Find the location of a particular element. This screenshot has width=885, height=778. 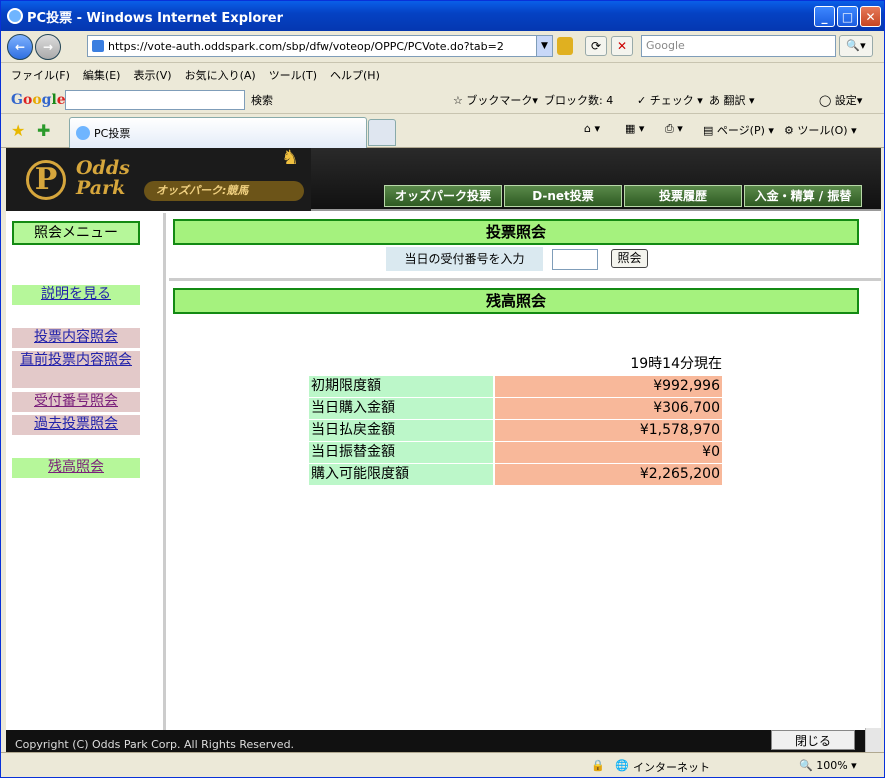

balance-value-initial-limit: ¥992,996 is located at coordinates (608, 386).